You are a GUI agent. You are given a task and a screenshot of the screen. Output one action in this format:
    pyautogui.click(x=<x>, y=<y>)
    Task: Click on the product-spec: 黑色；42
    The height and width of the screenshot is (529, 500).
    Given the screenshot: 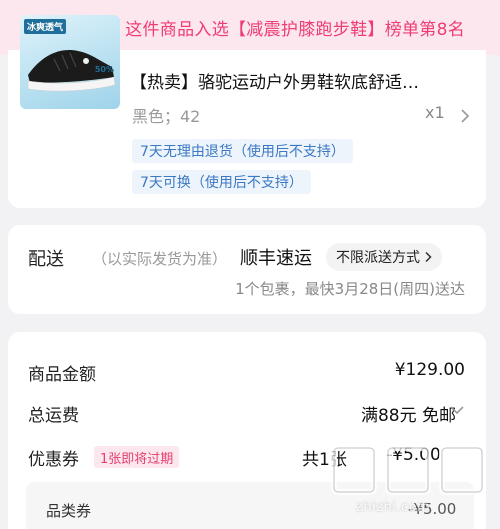 What is the action you would take?
    pyautogui.click(x=166, y=116)
    